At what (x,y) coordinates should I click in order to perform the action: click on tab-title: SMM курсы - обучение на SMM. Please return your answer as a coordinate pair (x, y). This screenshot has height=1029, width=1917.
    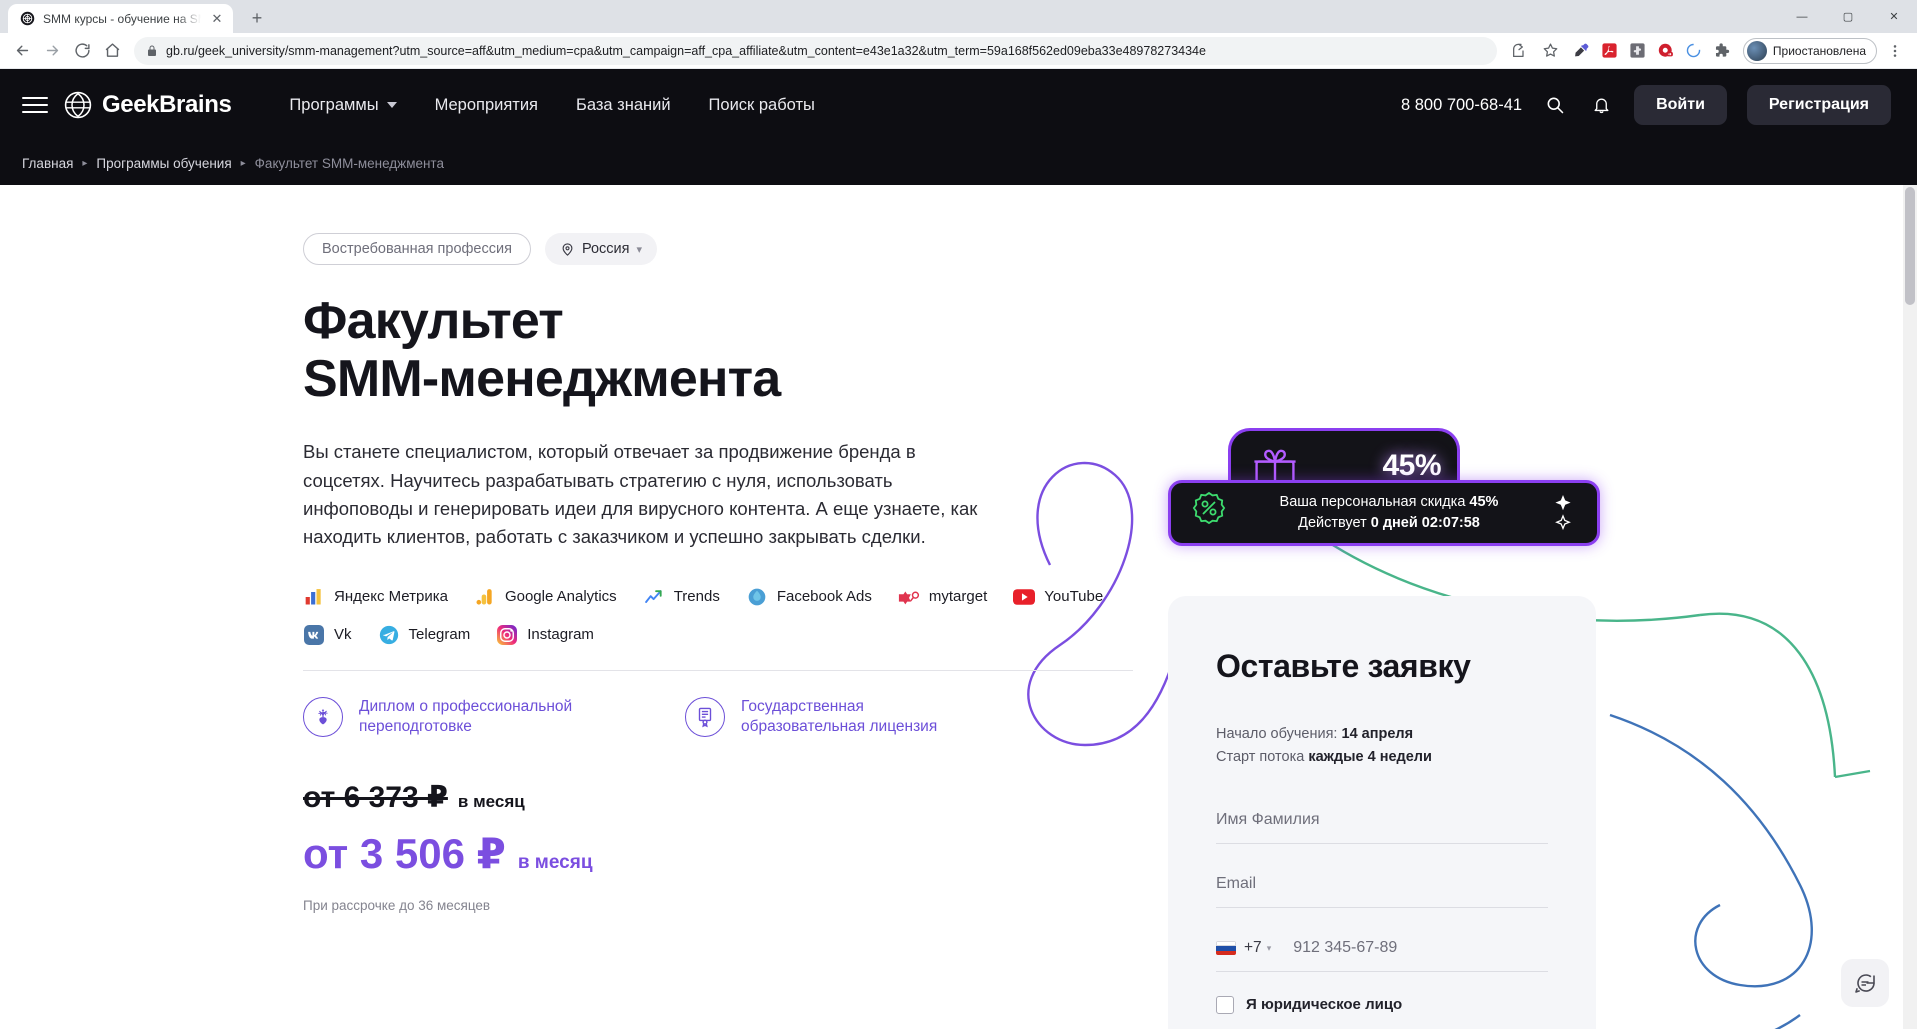
    Looking at the image, I should click on (122, 18).